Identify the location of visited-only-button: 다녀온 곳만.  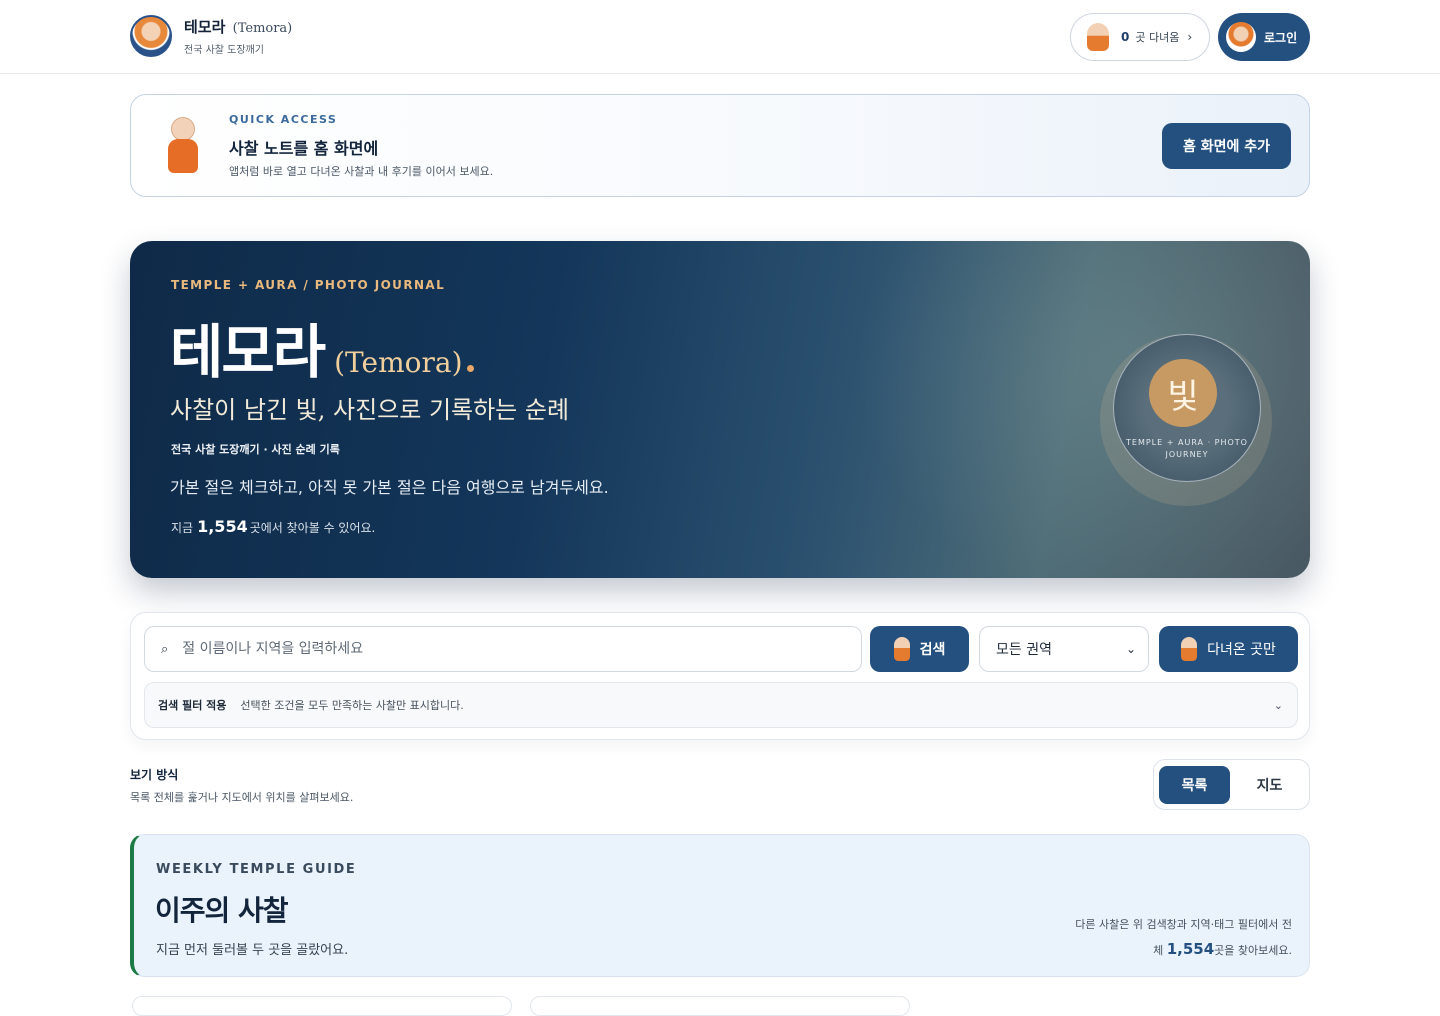
(1228, 649).